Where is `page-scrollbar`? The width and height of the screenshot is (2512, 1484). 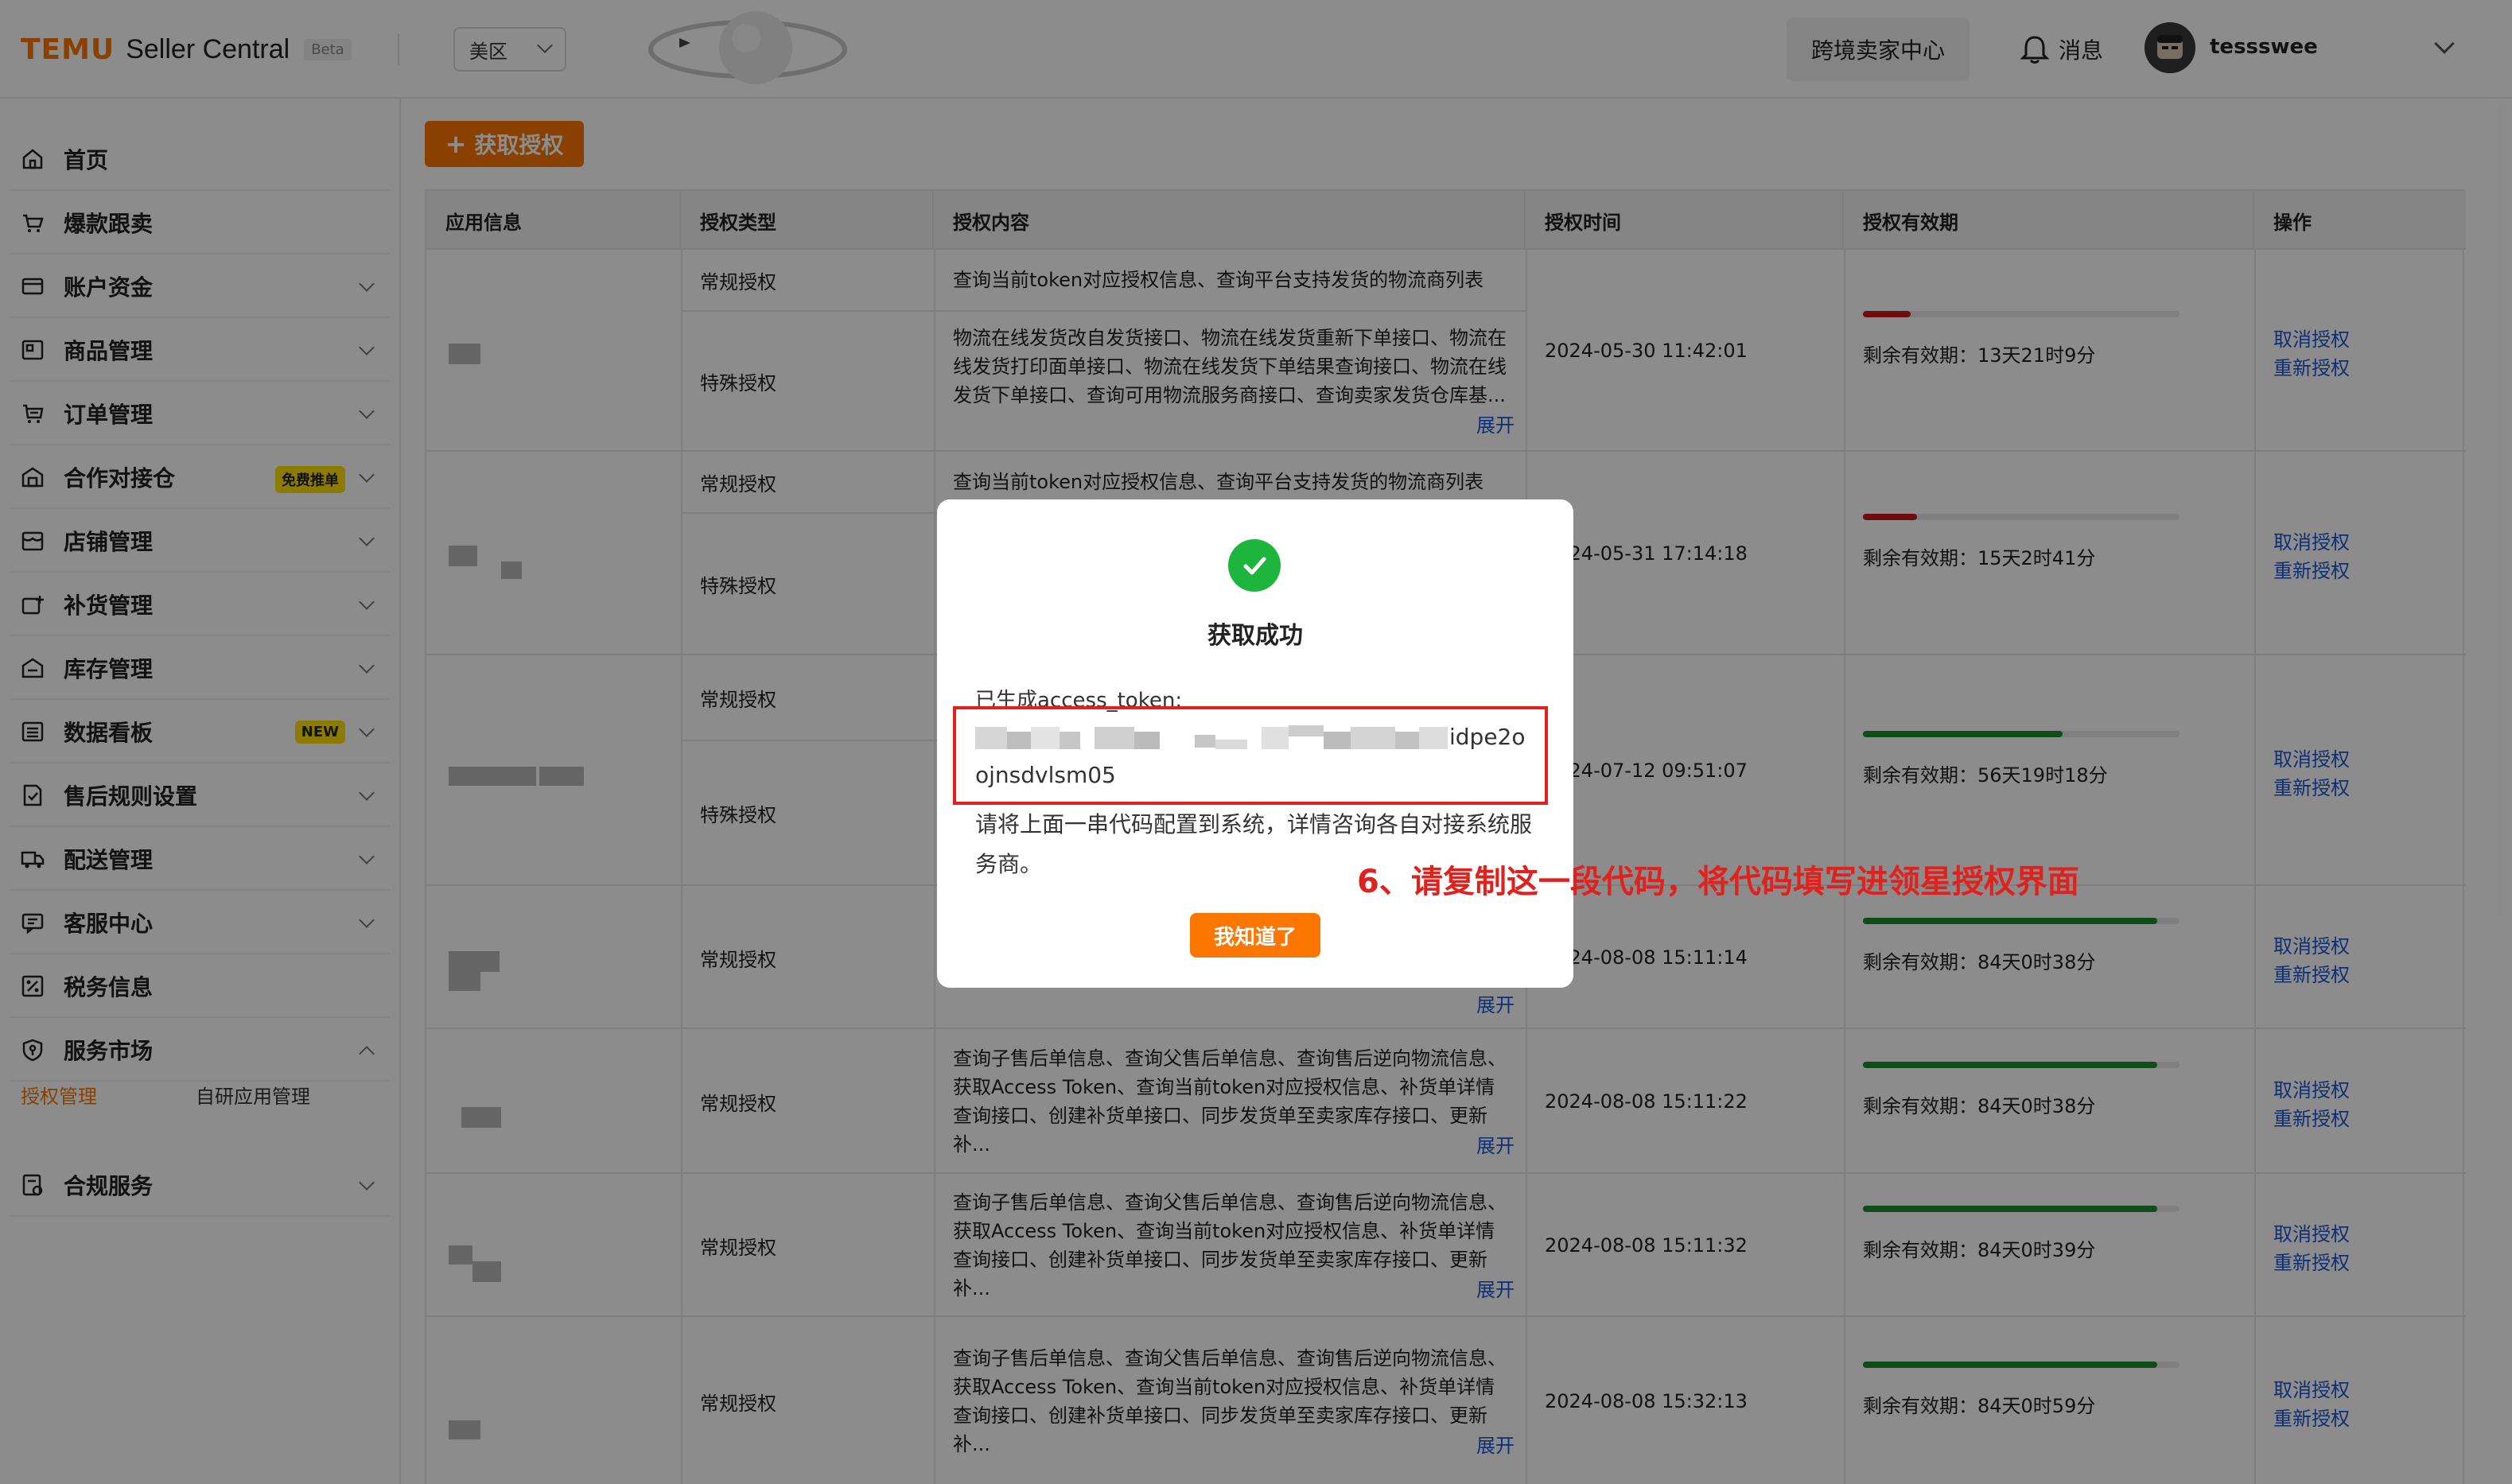 page-scrollbar is located at coordinates (2502, 510).